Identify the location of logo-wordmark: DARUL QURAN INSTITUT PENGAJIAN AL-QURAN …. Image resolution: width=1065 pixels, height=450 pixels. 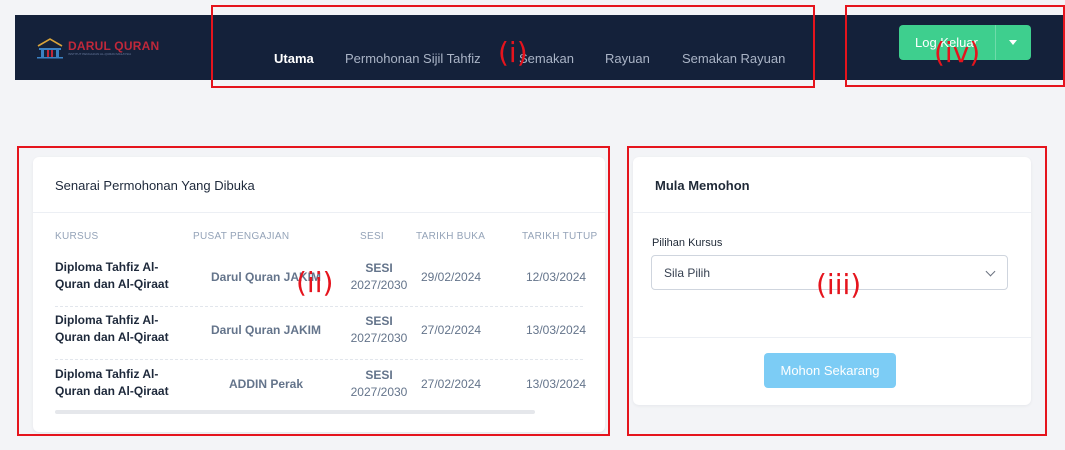
(113, 48).